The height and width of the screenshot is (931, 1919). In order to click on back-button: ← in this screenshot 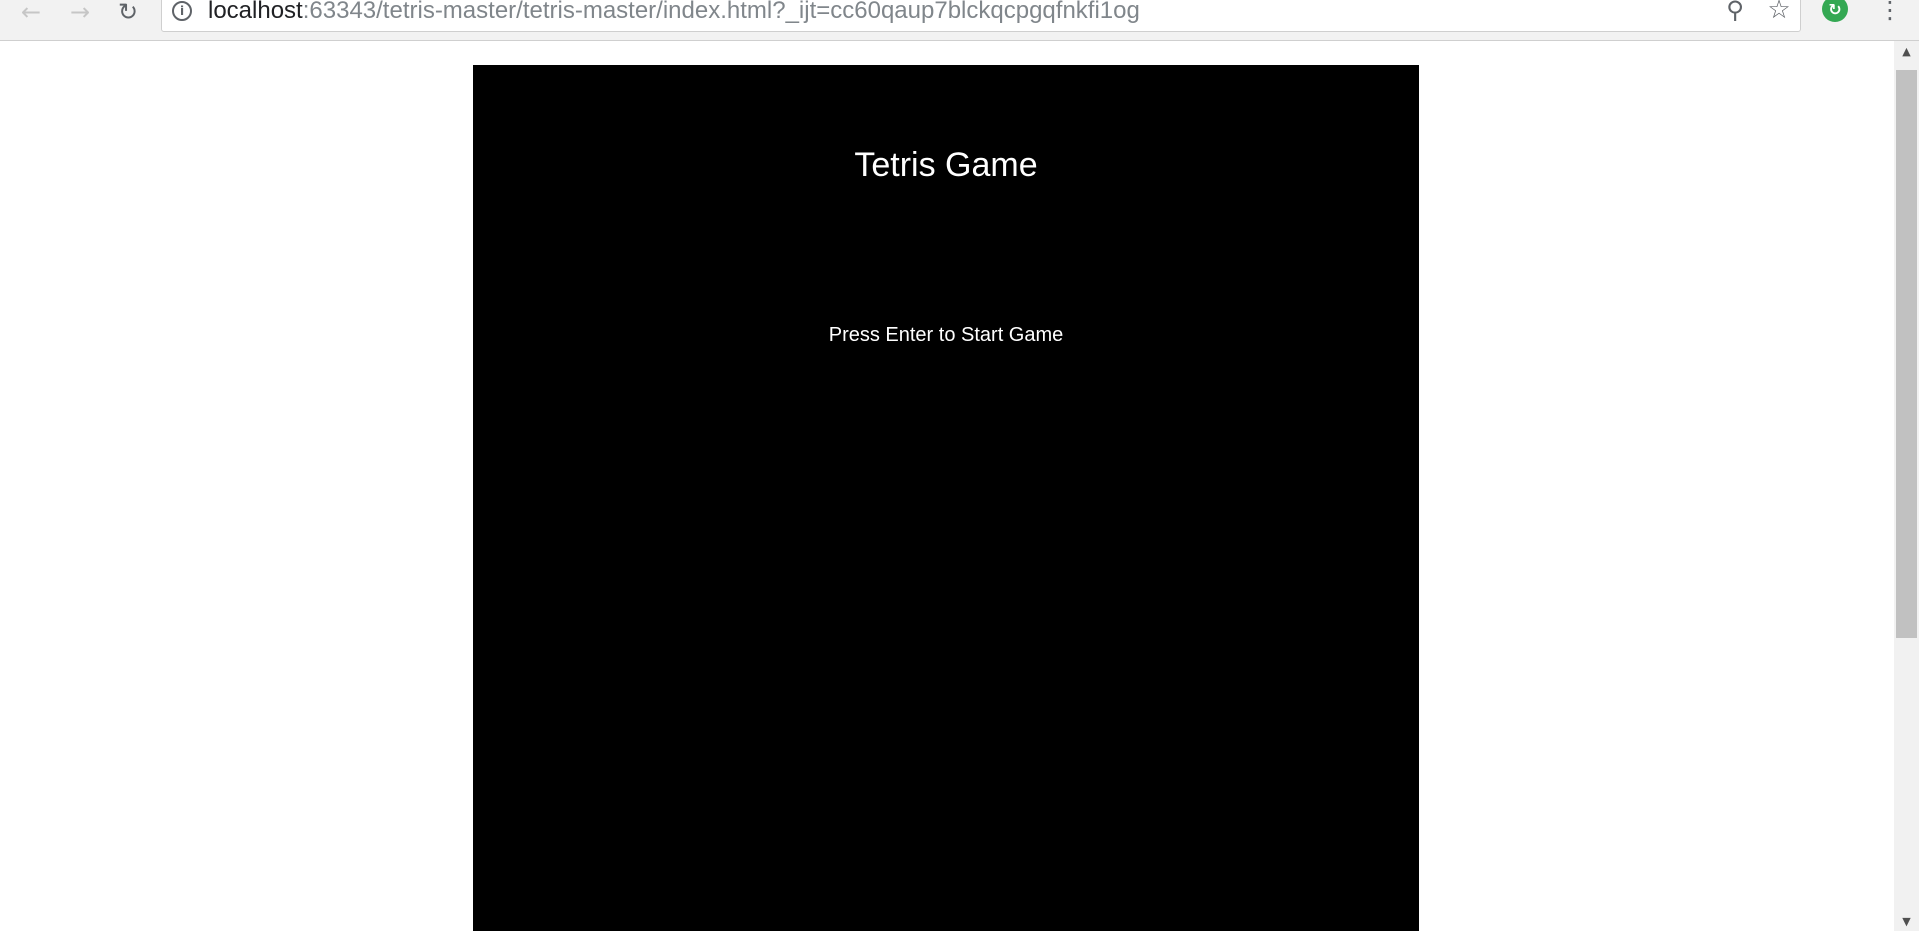, I will do `click(31, 12)`.